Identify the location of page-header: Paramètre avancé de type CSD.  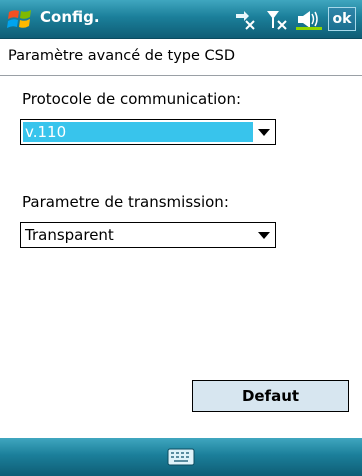
(181, 57).